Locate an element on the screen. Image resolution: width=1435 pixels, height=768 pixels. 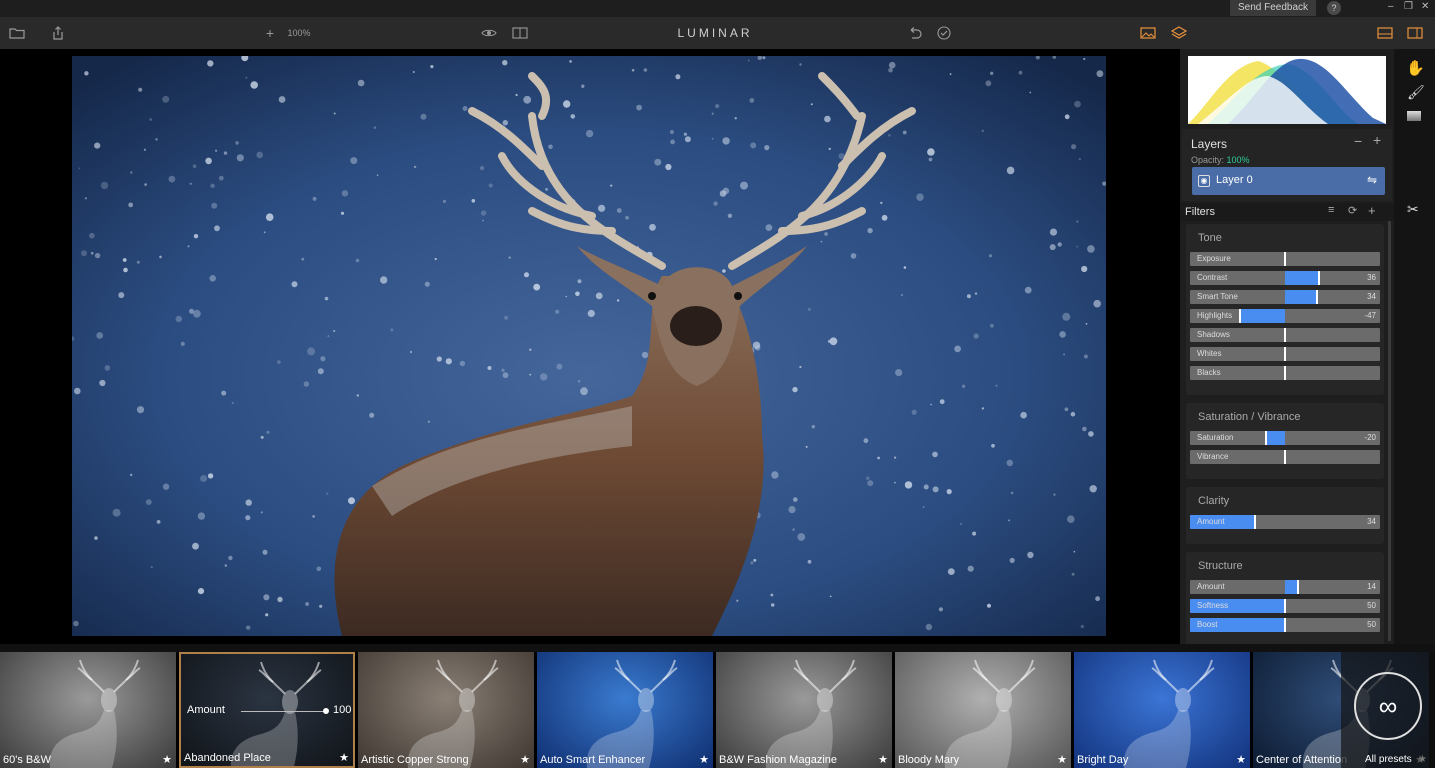
slider-label: Amount is located at coordinates (1211, 586).